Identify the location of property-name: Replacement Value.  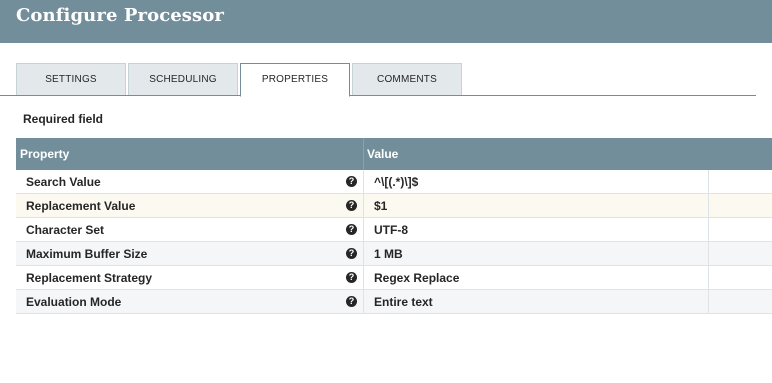
(81, 206).